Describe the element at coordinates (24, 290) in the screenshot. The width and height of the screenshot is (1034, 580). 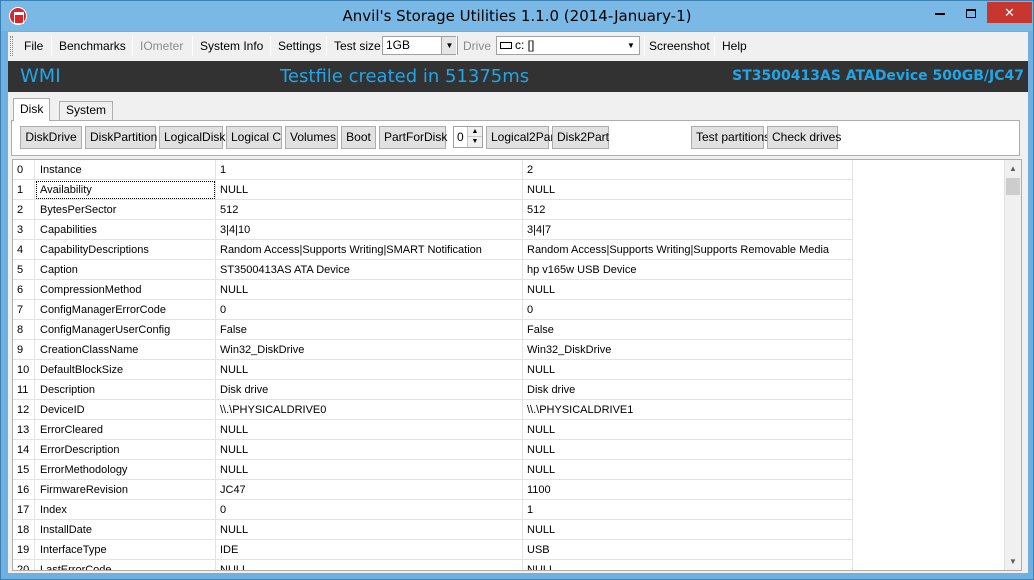
I see `row-index: 6` at that location.